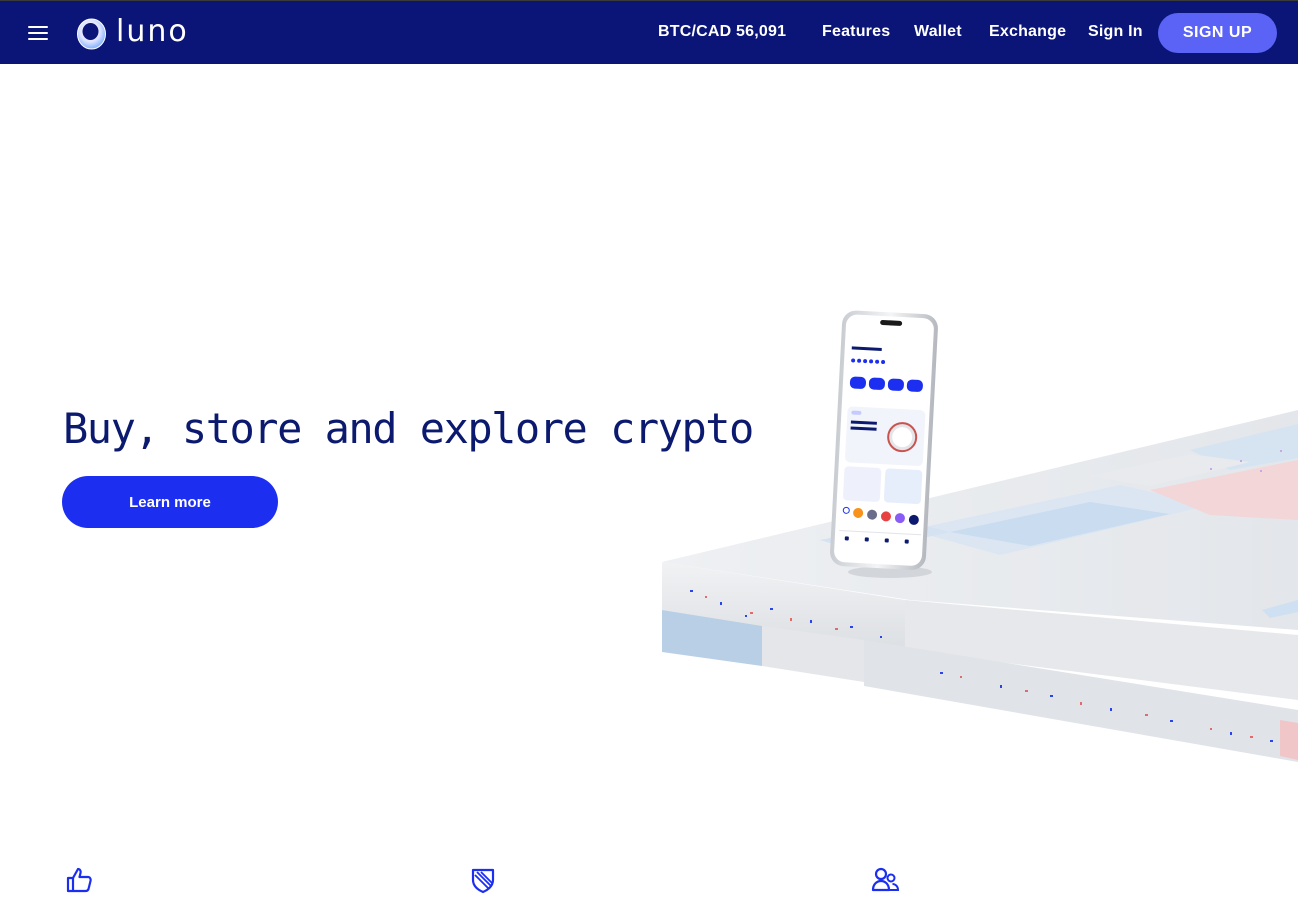 Image resolution: width=1298 pixels, height=911 pixels. Describe the element at coordinates (1217, 33) in the screenshot. I see `sign-up-button: SIGN UP` at that location.